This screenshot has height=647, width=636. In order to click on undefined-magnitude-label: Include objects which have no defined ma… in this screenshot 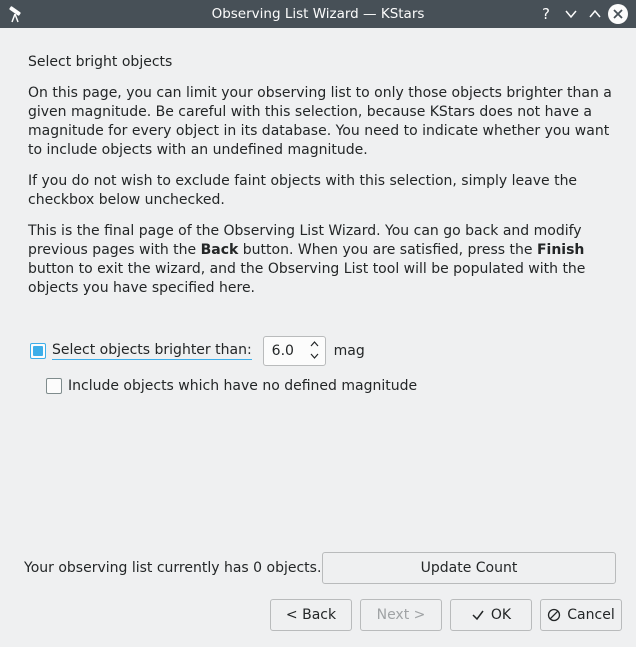, I will do `click(242, 386)`.